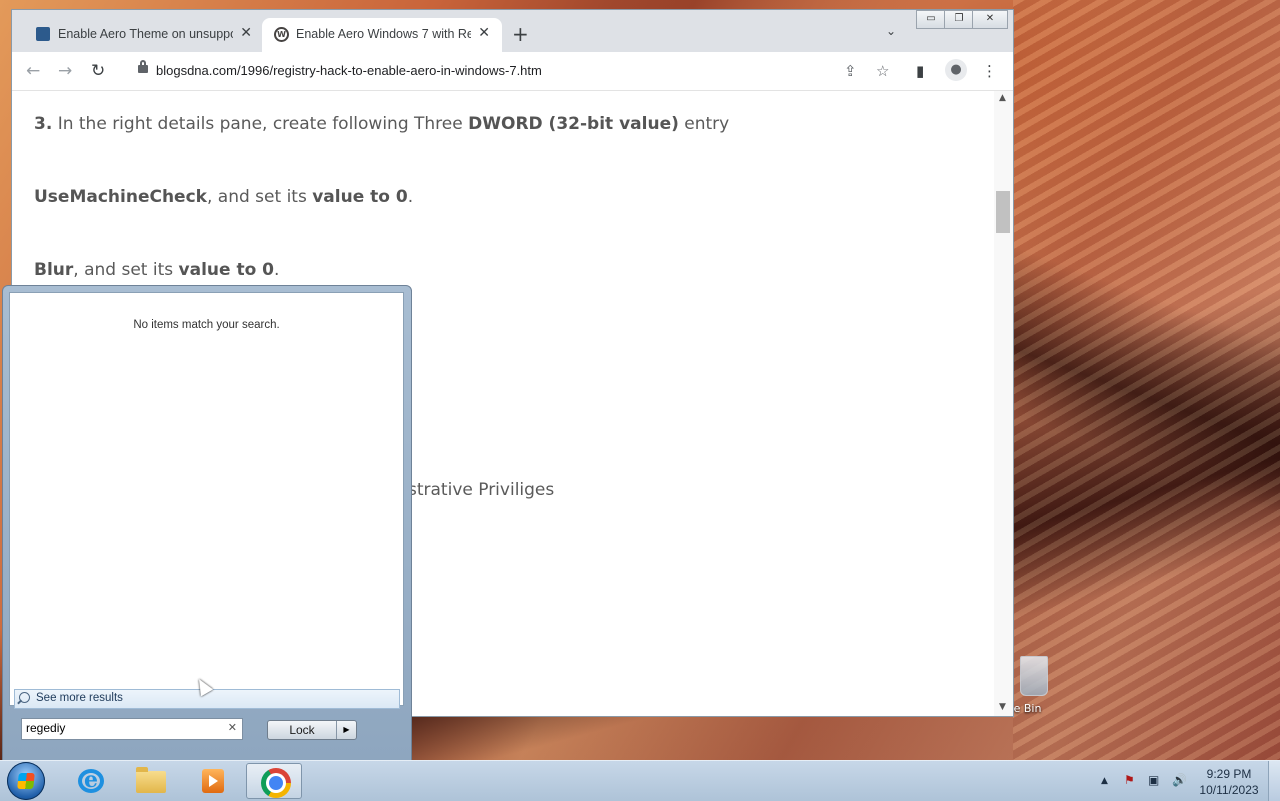 The height and width of the screenshot is (801, 1280). Describe the element at coordinates (33, 71) in the screenshot. I see `back-button: ←` at that location.